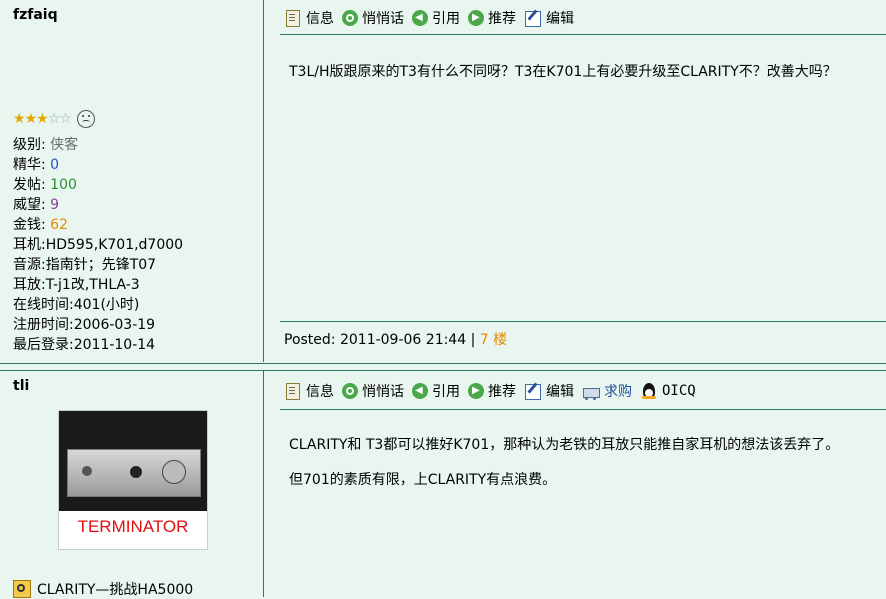 This screenshot has width=886, height=599. What do you see at coordinates (40, 225) in the screenshot?
I see `info-money: 金钱: 62` at bounding box center [40, 225].